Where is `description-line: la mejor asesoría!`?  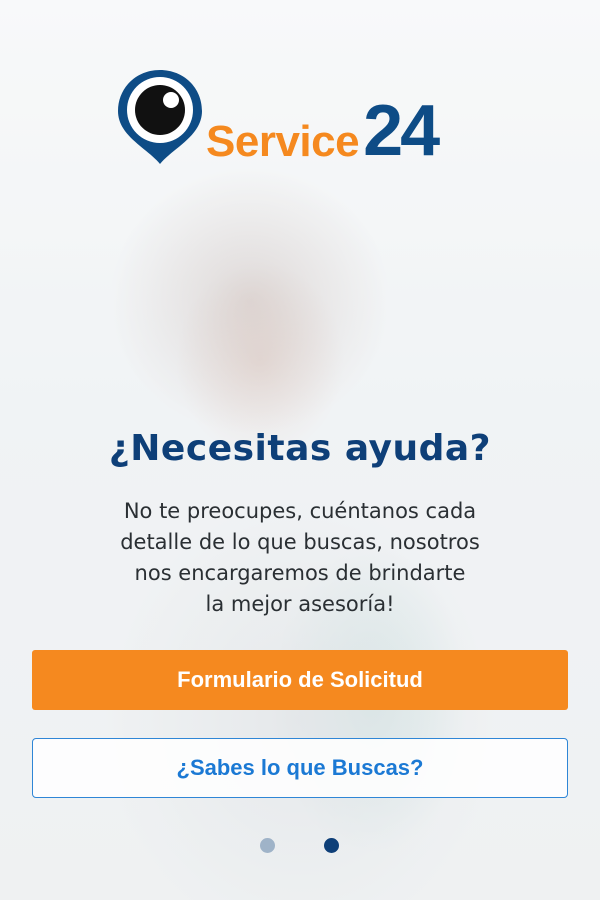
description-line: la mejor asesoría! is located at coordinates (300, 604).